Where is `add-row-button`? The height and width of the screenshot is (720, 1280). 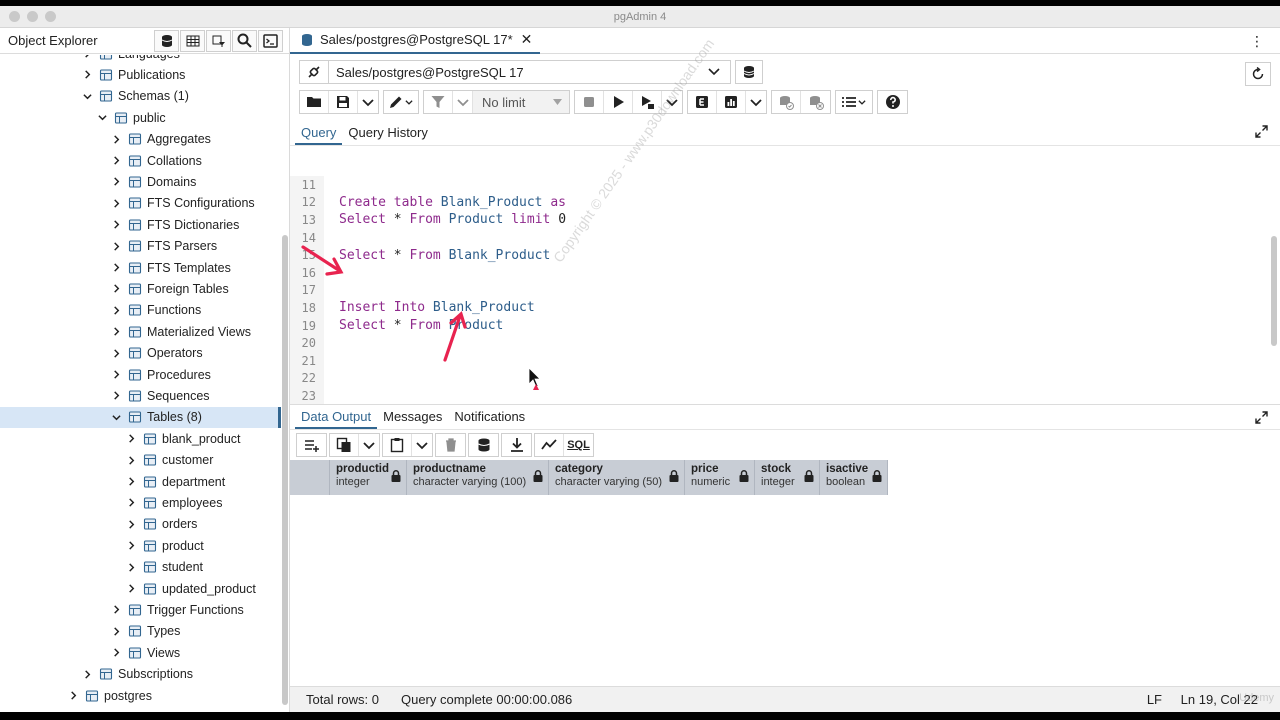 add-row-button is located at coordinates (311, 445).